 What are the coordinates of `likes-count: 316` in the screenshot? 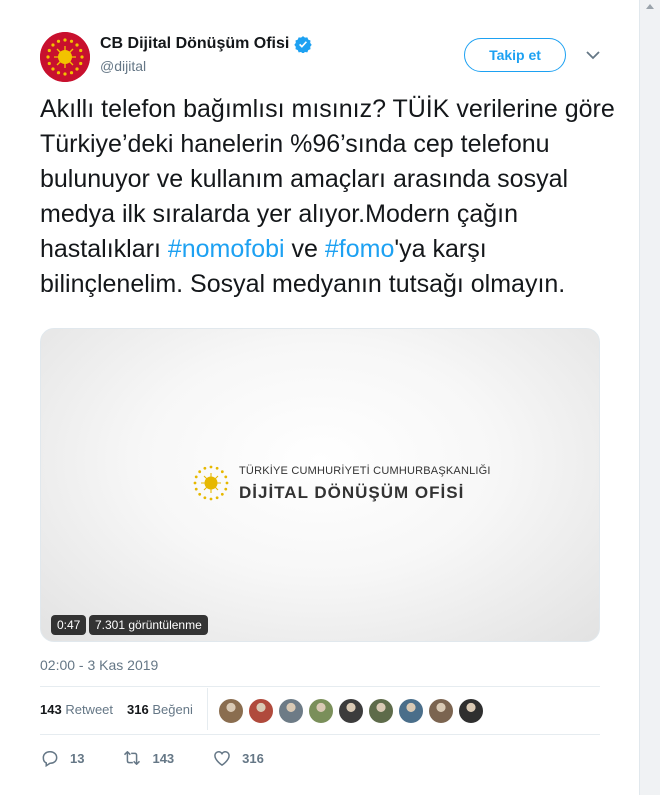 It's located at (138, 709).